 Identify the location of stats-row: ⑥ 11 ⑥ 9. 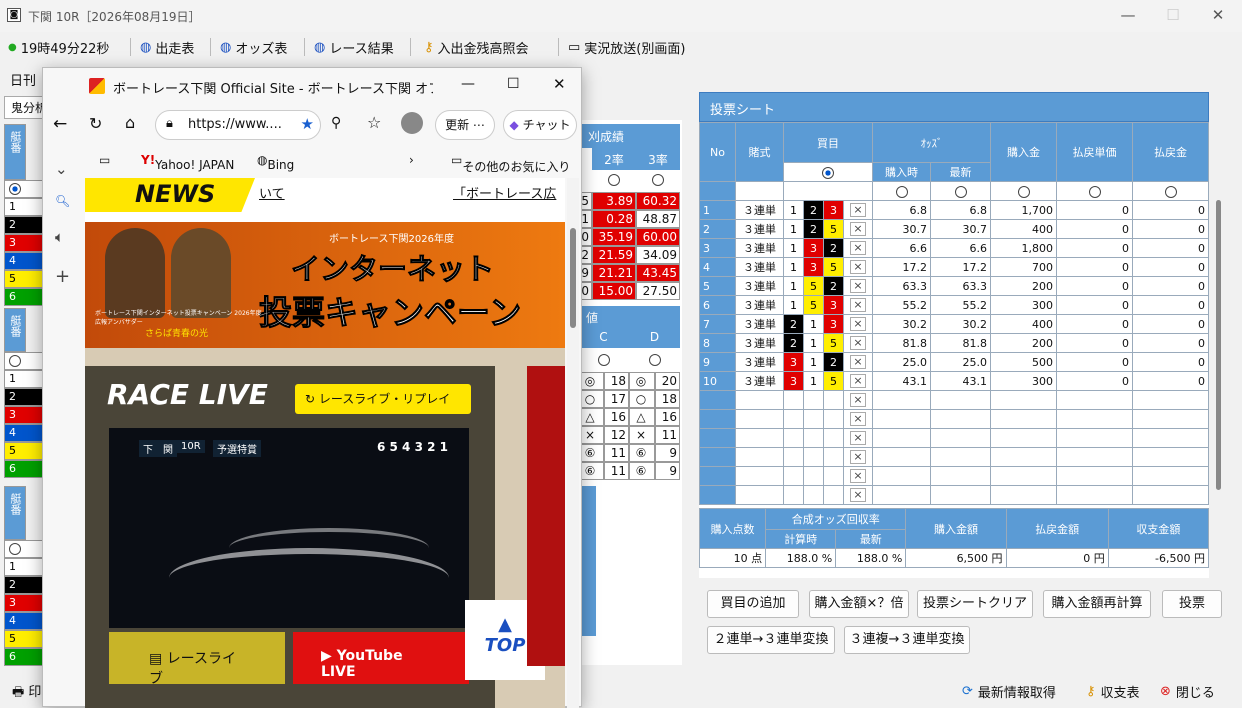
(629, 471).